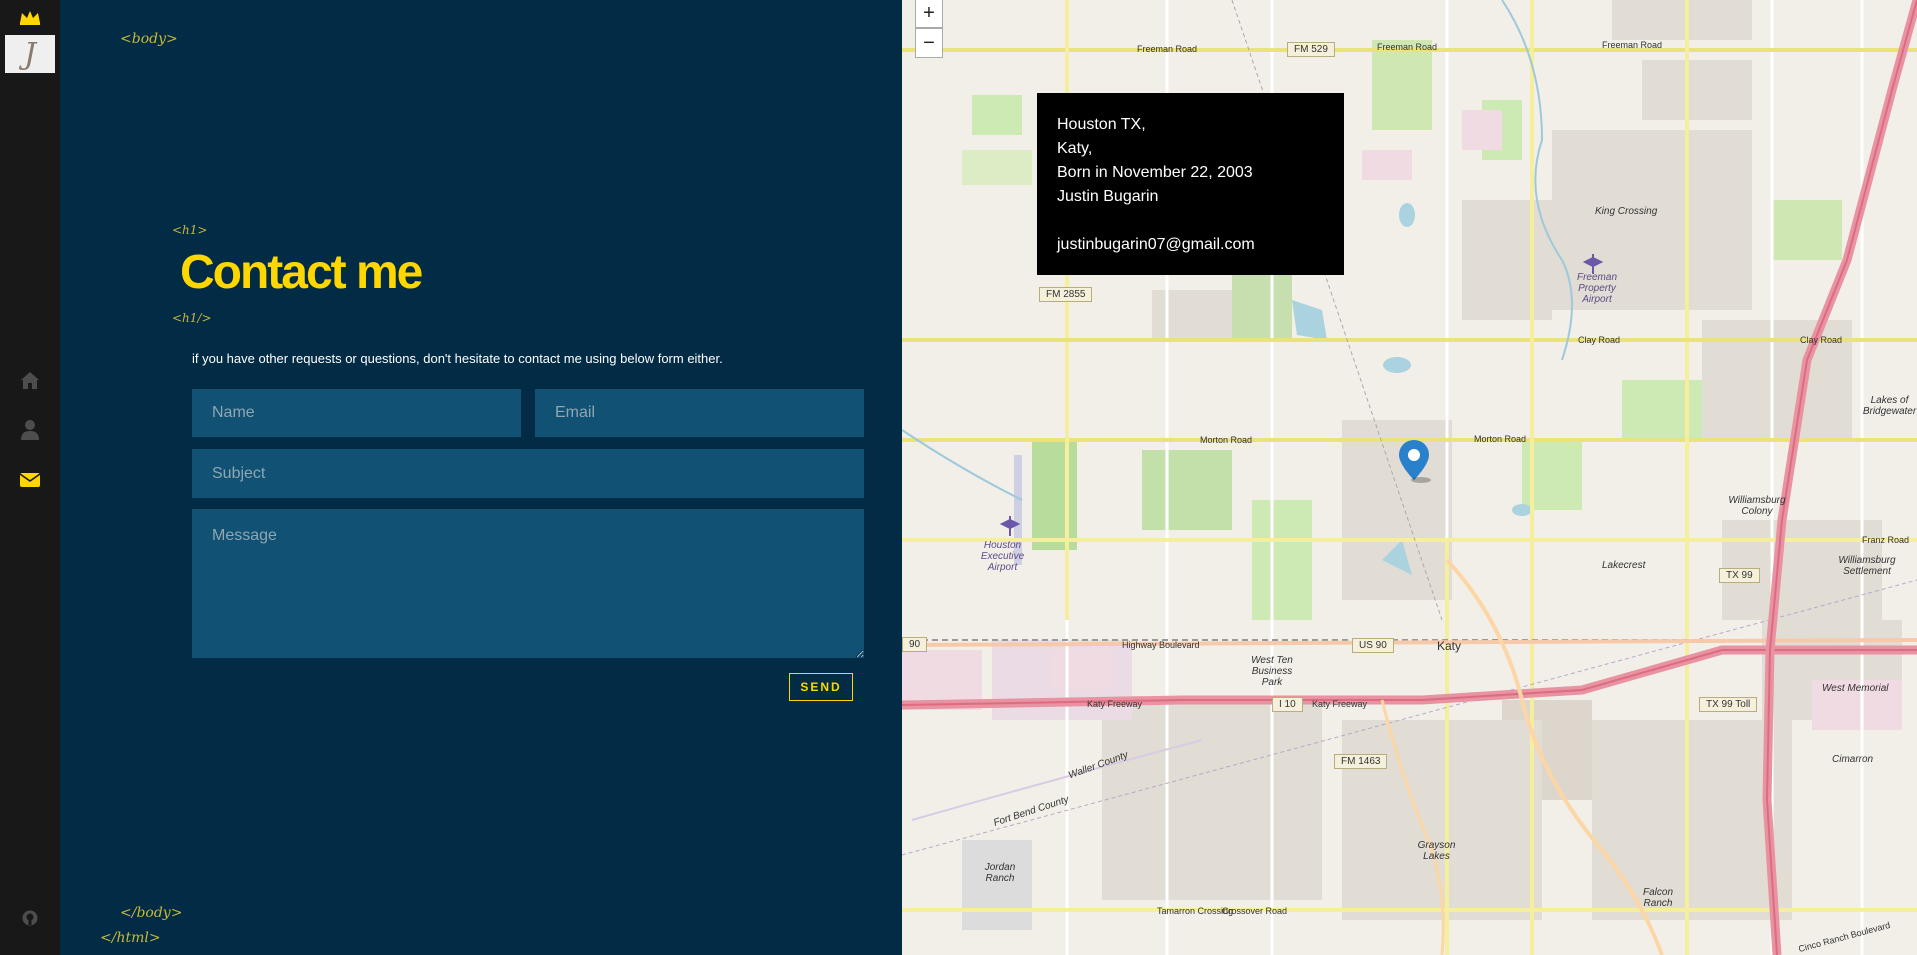  I want to click on map-label: West Memorial, so click(1855, 688).